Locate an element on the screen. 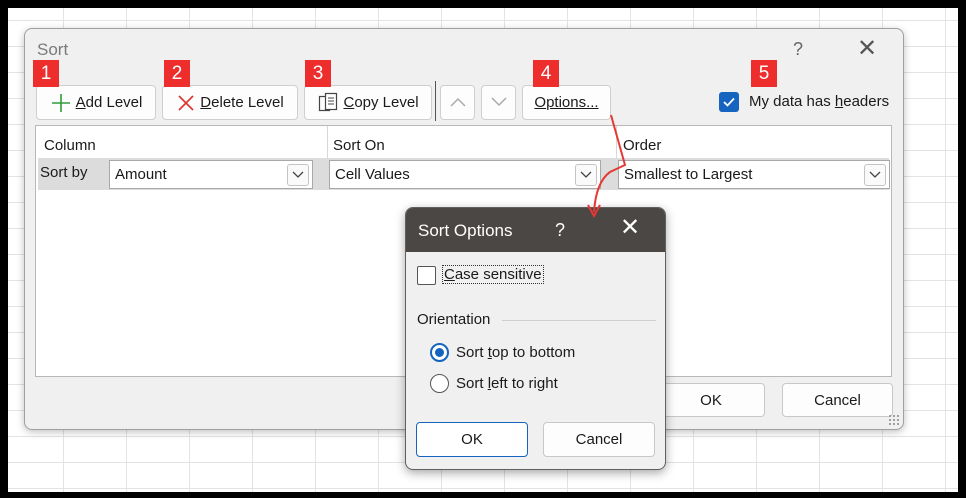 The height and width of the screenshot is (498, 966). annotation-arrow is located at coordinates (607, 166).